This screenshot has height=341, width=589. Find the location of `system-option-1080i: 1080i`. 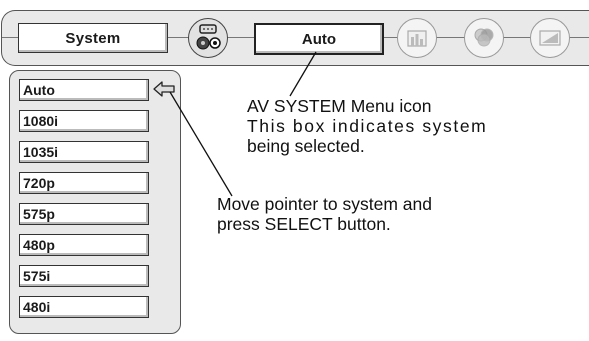

system-option-1080i: 1080i is located at coordinates (84, 121).